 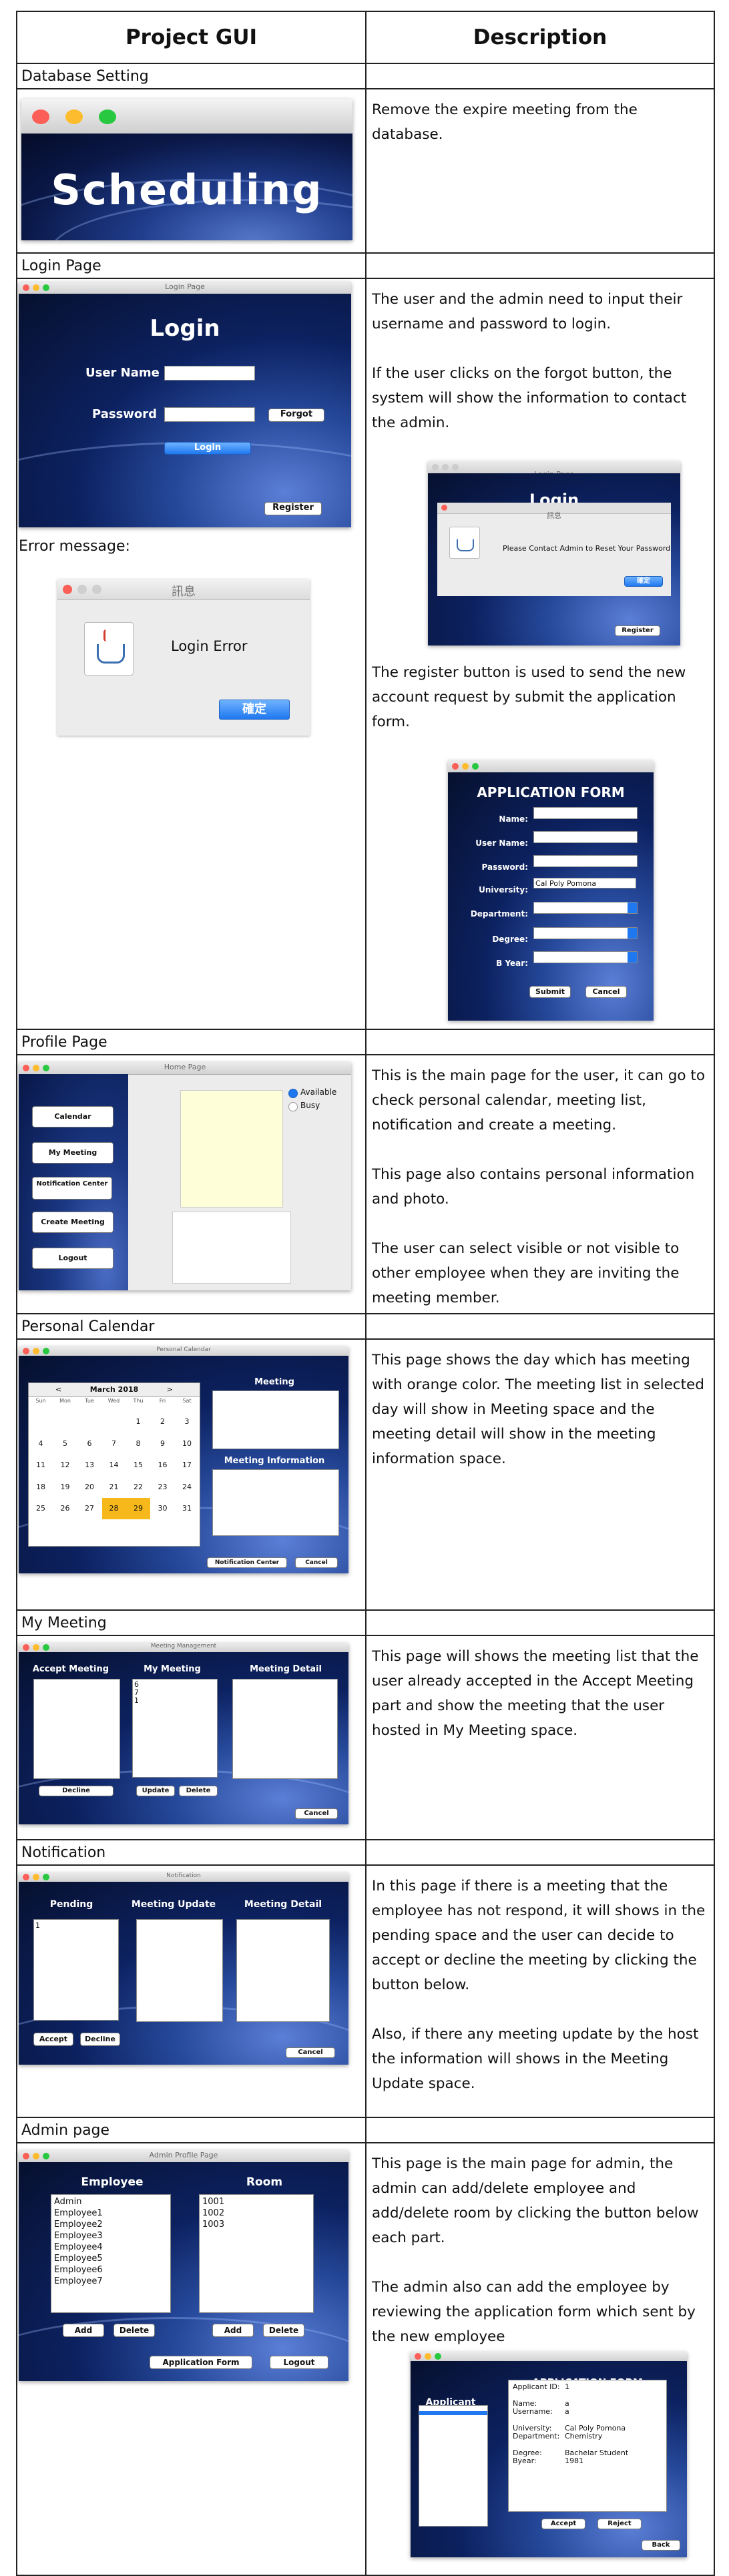 What do you see at coordinates (256, 2202) in the screenshot?
I see `list-item: 1001` at bounding box center [256, 2202].